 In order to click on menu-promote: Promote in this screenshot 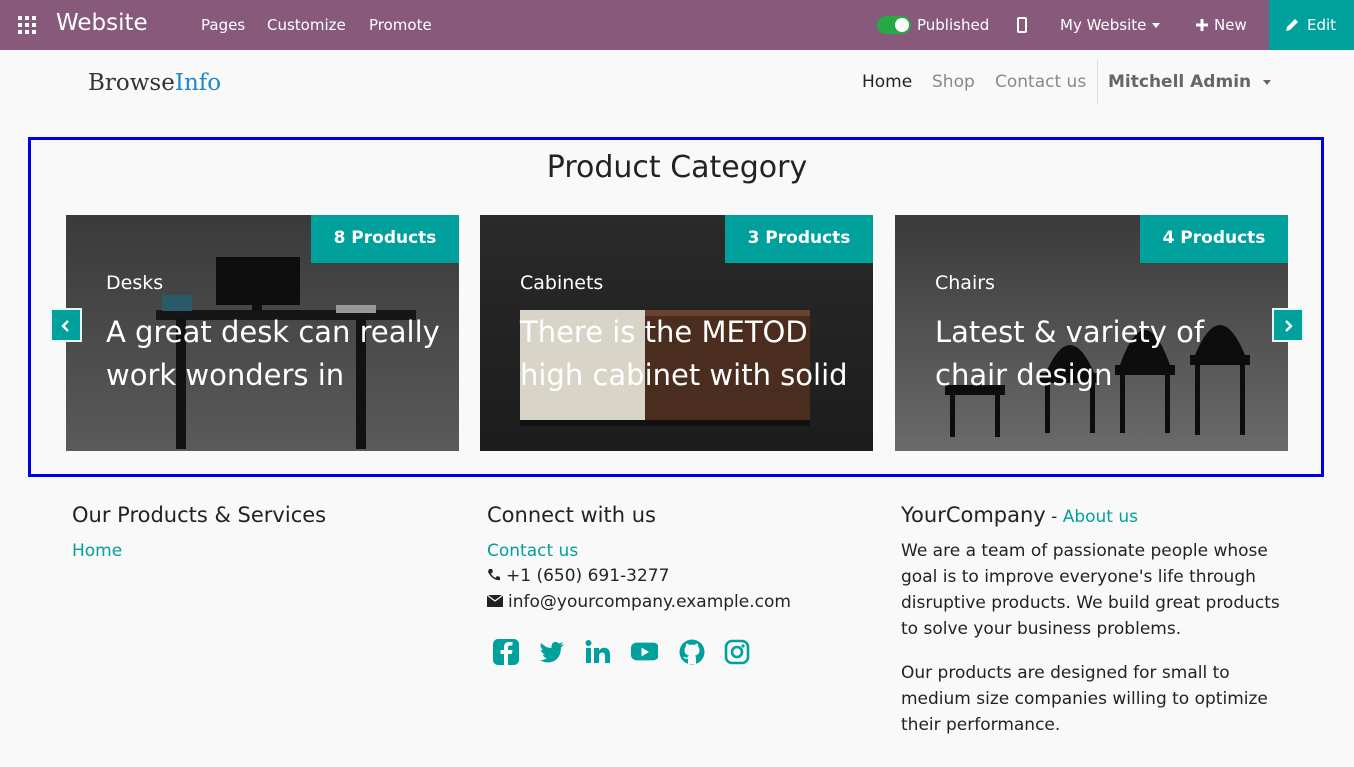, I will do `click(400, 25)`.